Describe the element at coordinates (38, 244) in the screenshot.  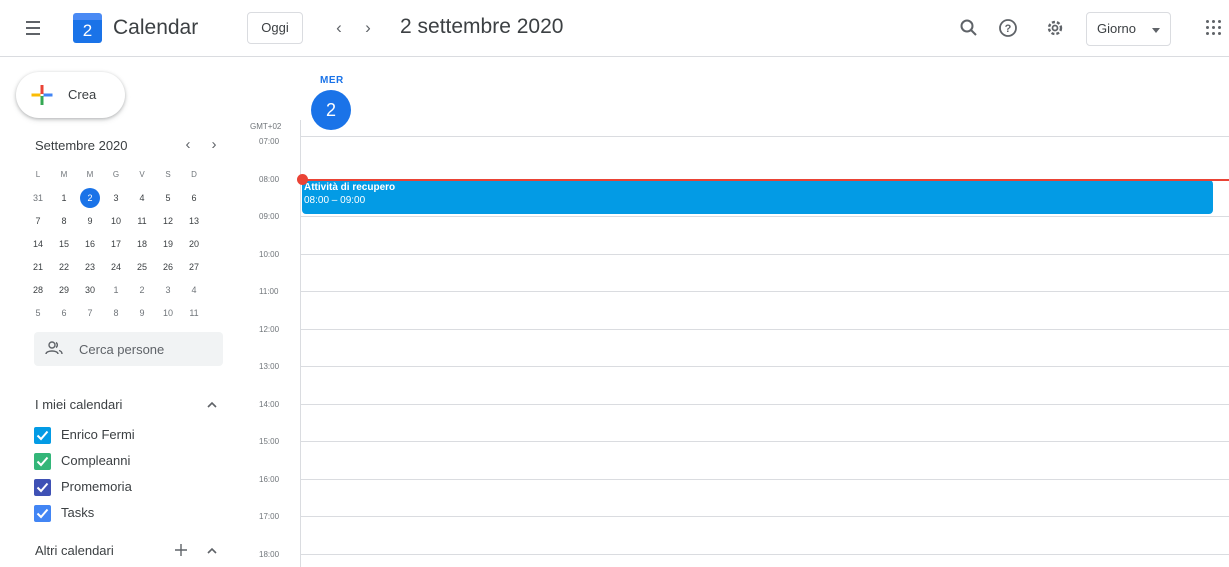
I see `day-cell: 14` at that location.